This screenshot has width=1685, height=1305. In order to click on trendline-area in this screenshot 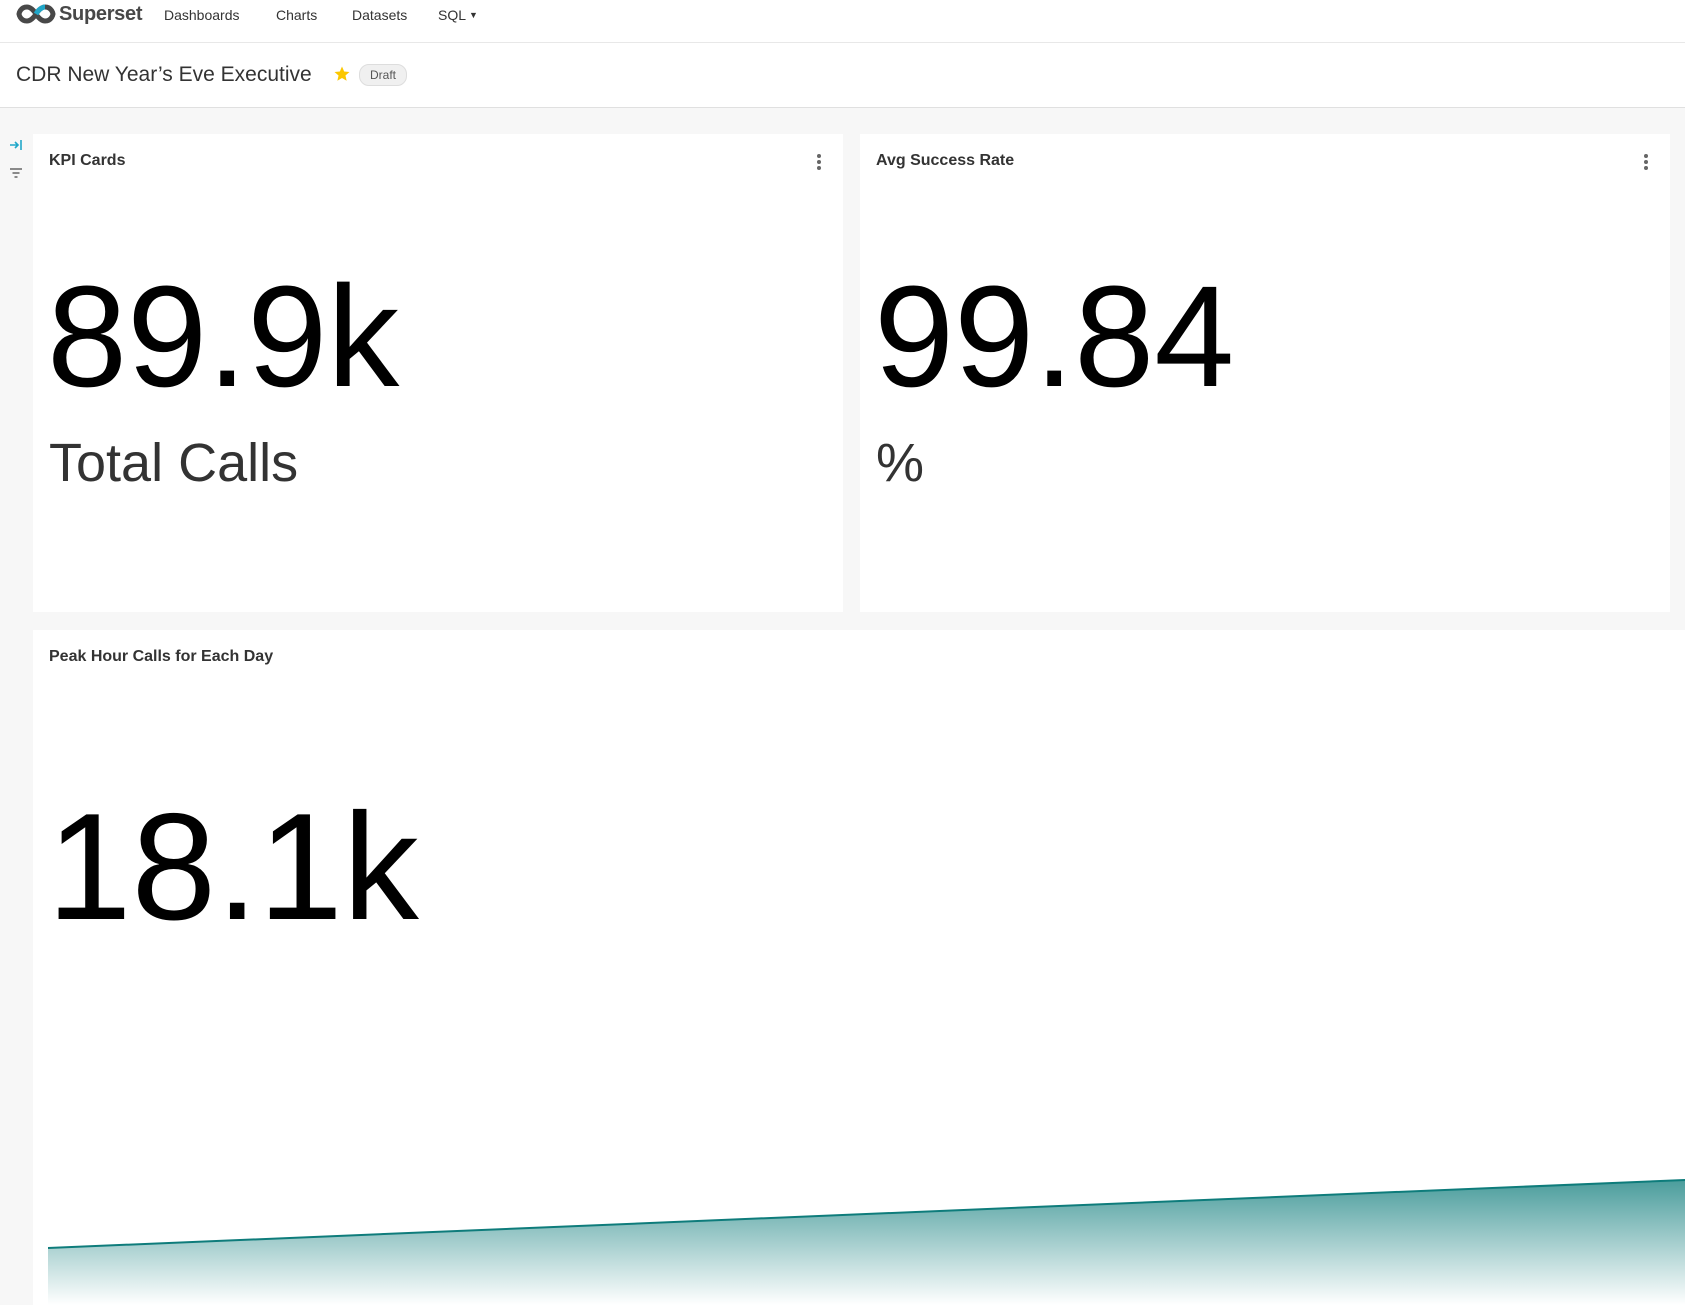, I will do `click(866, 1242)`.